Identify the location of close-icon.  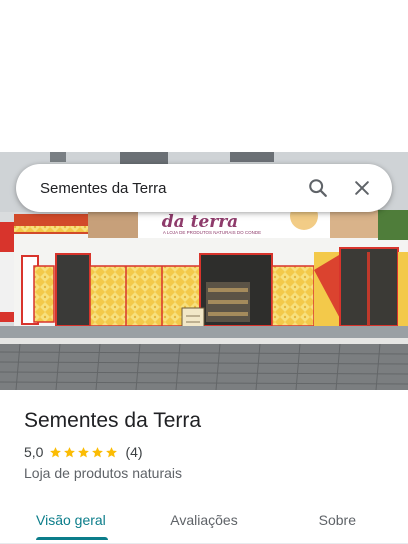
(362, 188).